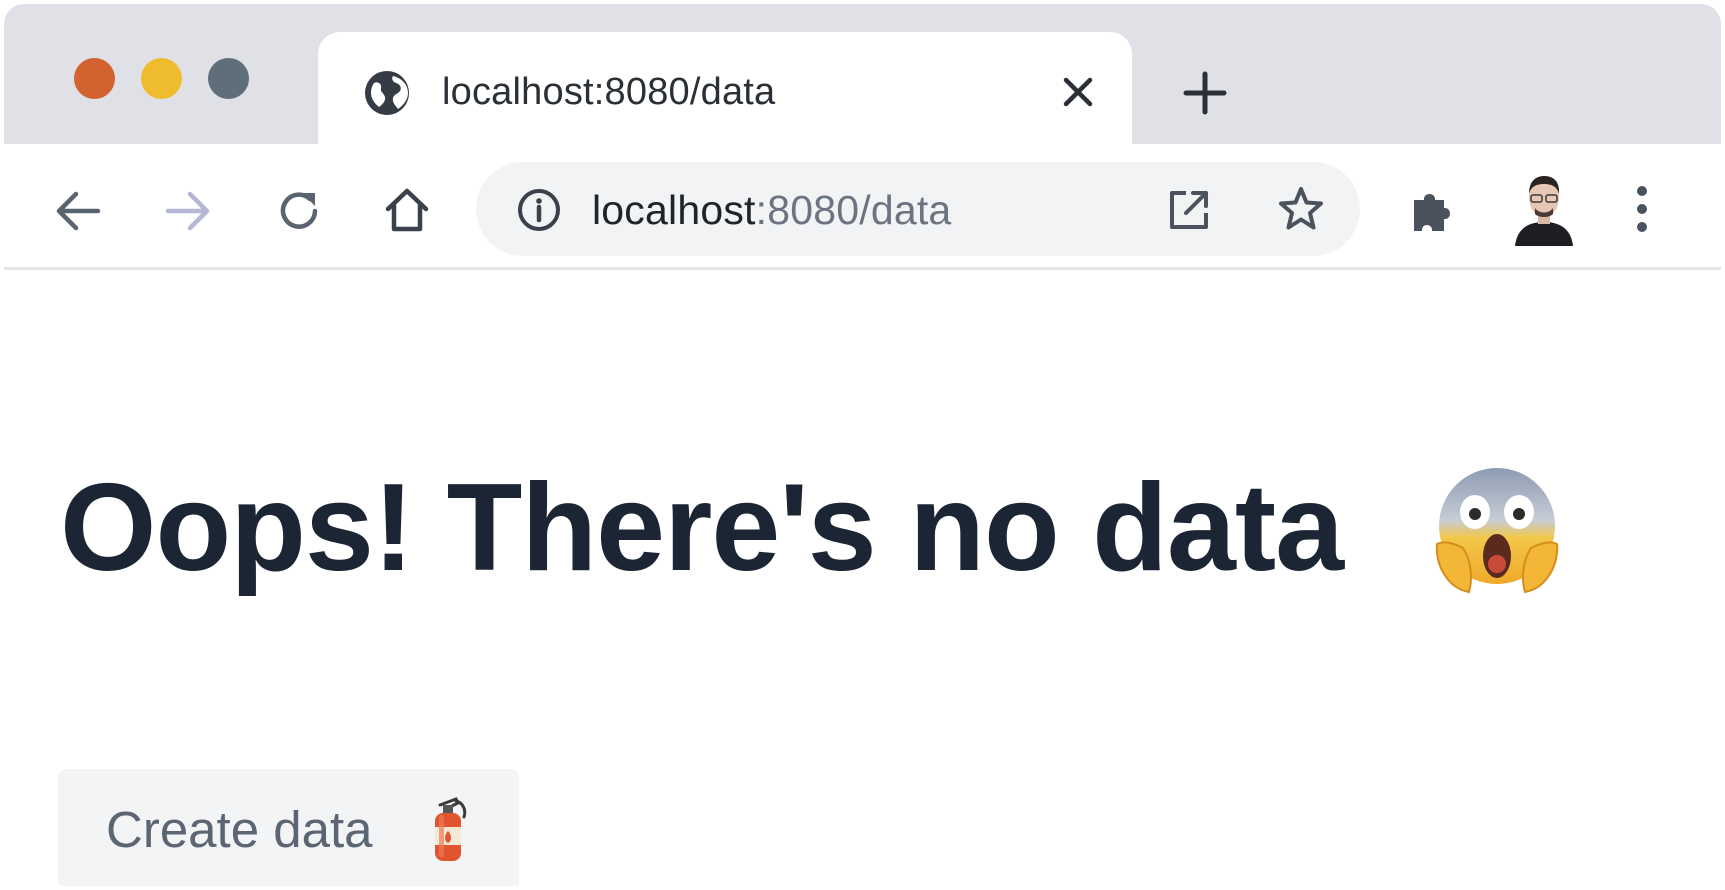 Image resolution: width=1725 pixels, height=890 pixels. I want to click on create-data-label: Create data, so click(239, 829).